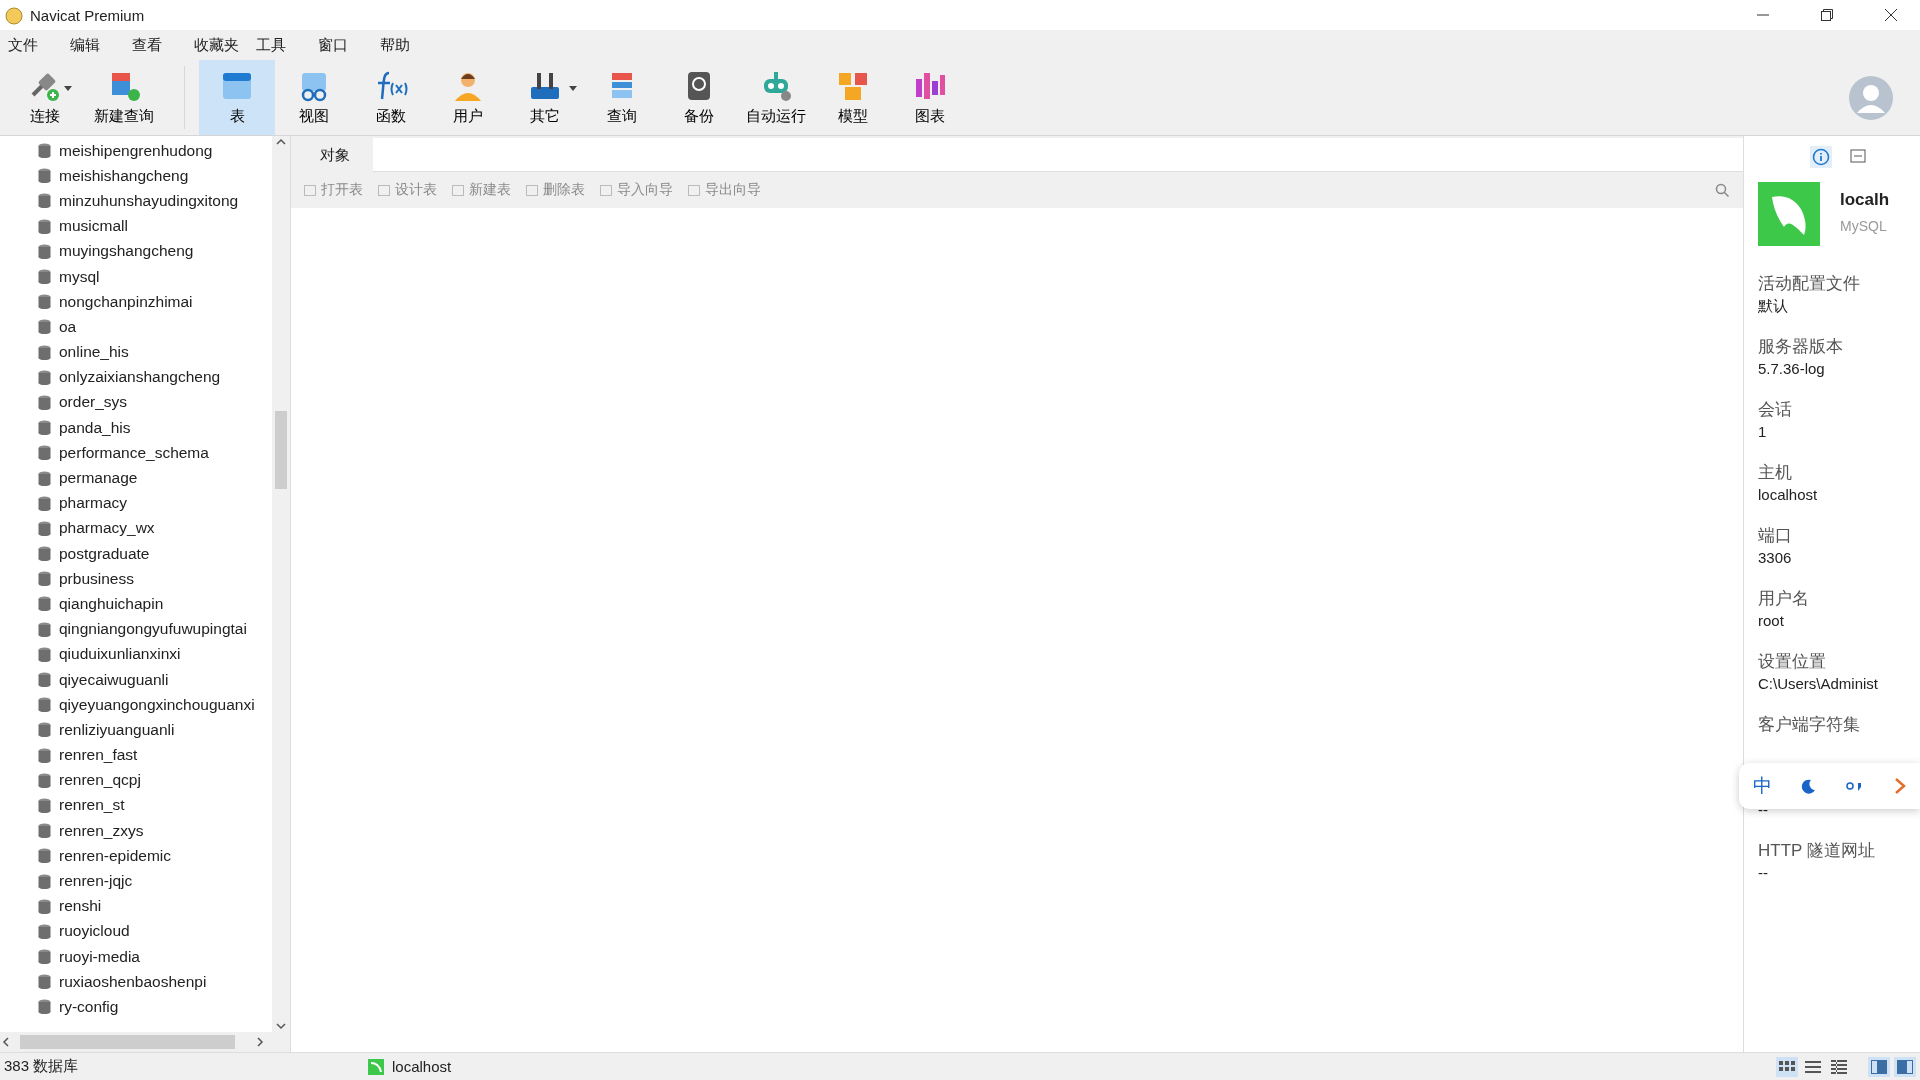  Describe the element at coordinates (287, 45) in the screenshot. I see `menu-item: 工具` at that location.